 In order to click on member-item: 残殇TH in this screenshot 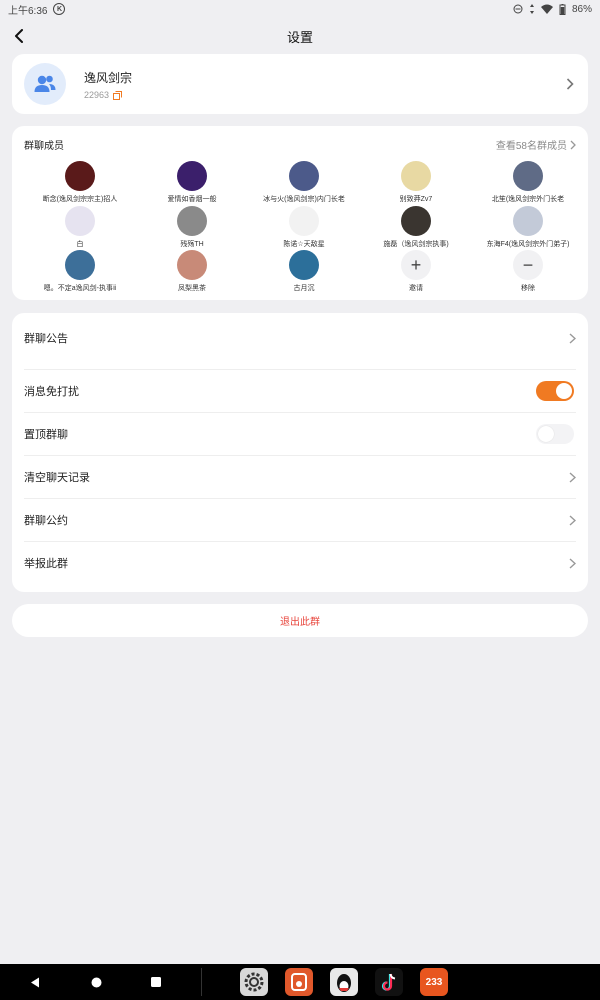, I will do `click(192, 227)`.